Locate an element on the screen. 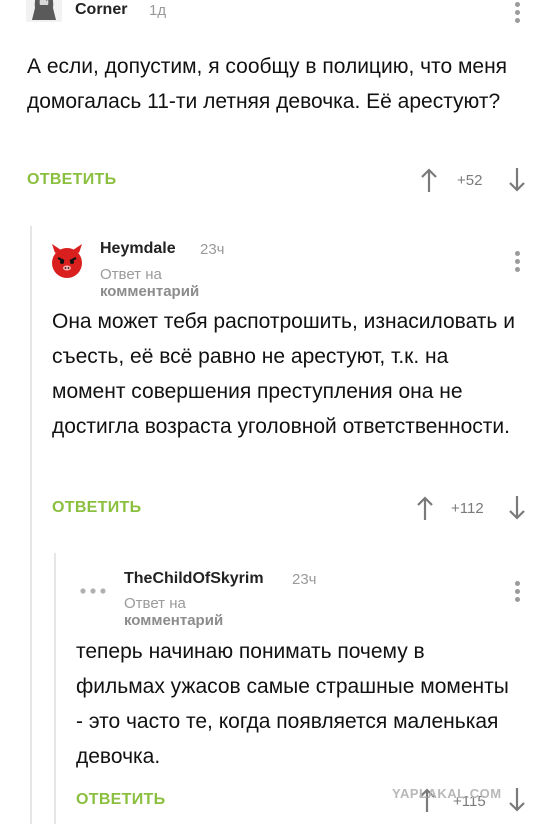 The width and height of the screenshot is (550, 824). comment-author: TheChildOfSkyrim is located at coordinates (194, 579).